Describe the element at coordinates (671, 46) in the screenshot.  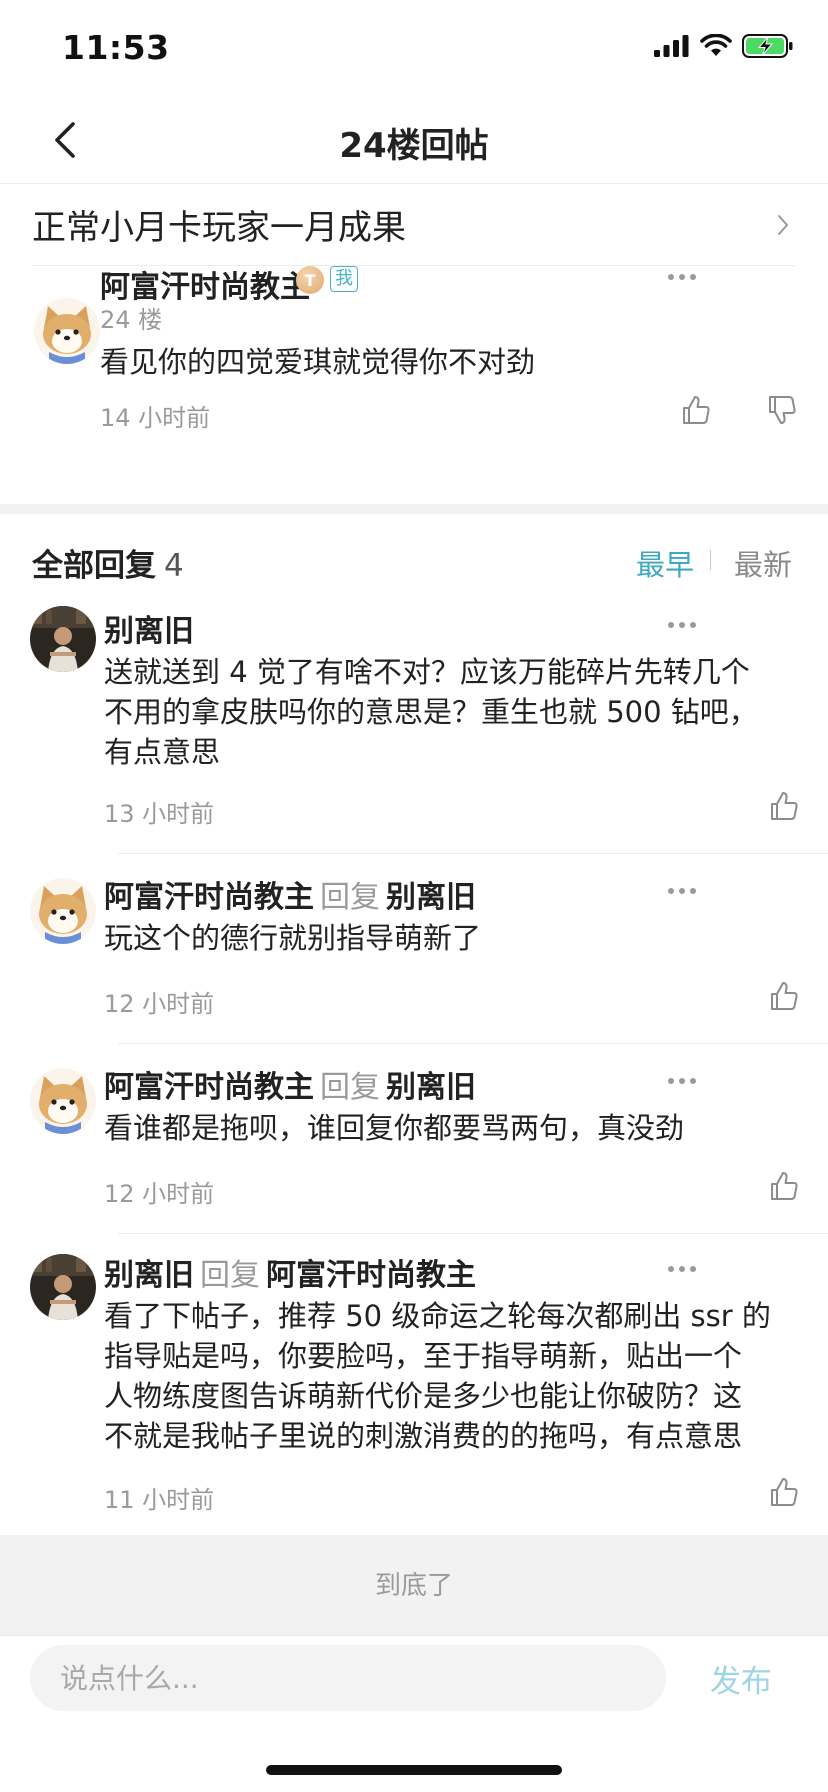
I see `signal-icon` at that location.